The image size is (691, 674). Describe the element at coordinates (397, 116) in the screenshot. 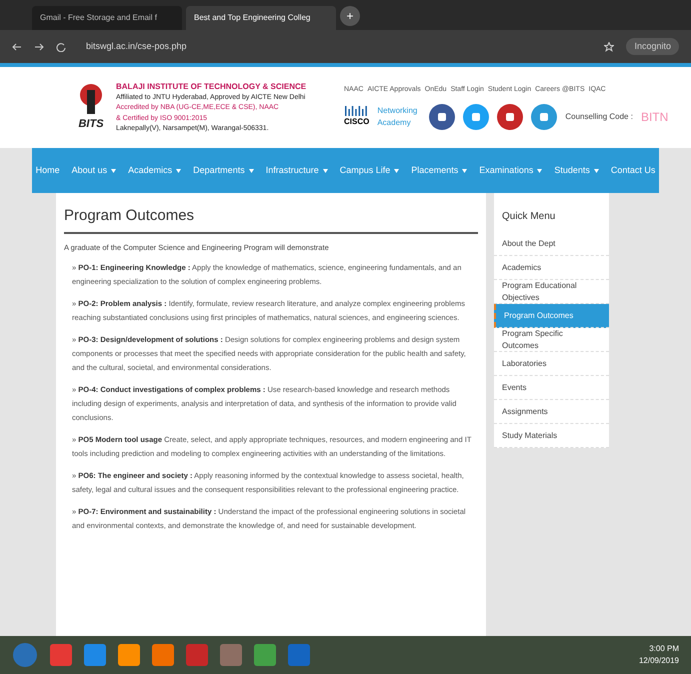

I see `cisco-label: Networking Academy` at that location.